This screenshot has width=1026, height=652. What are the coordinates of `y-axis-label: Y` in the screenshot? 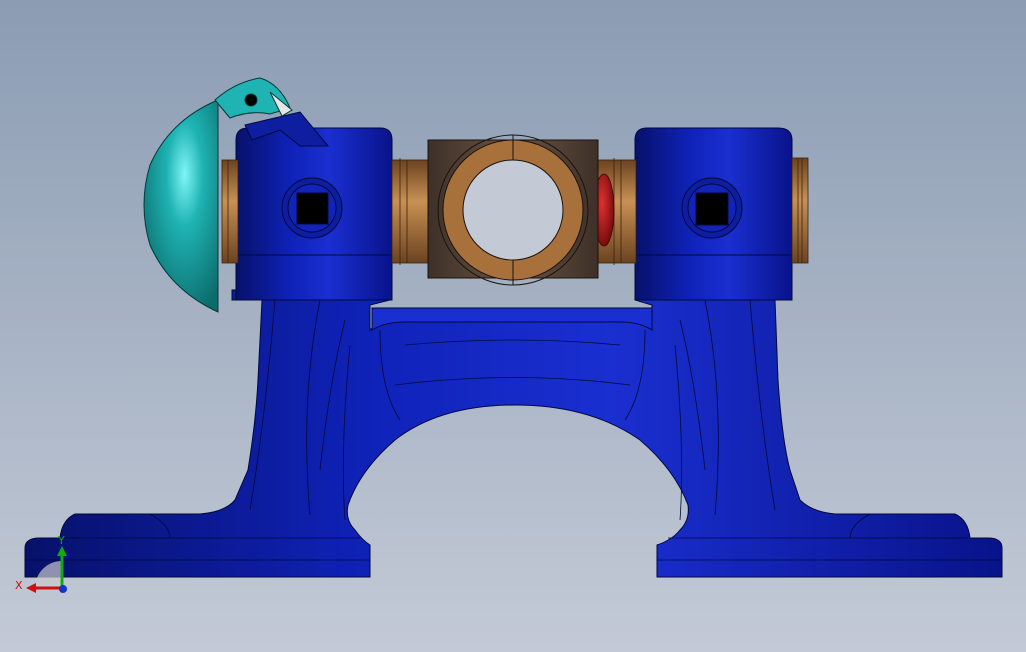 It's located at (61, 540).